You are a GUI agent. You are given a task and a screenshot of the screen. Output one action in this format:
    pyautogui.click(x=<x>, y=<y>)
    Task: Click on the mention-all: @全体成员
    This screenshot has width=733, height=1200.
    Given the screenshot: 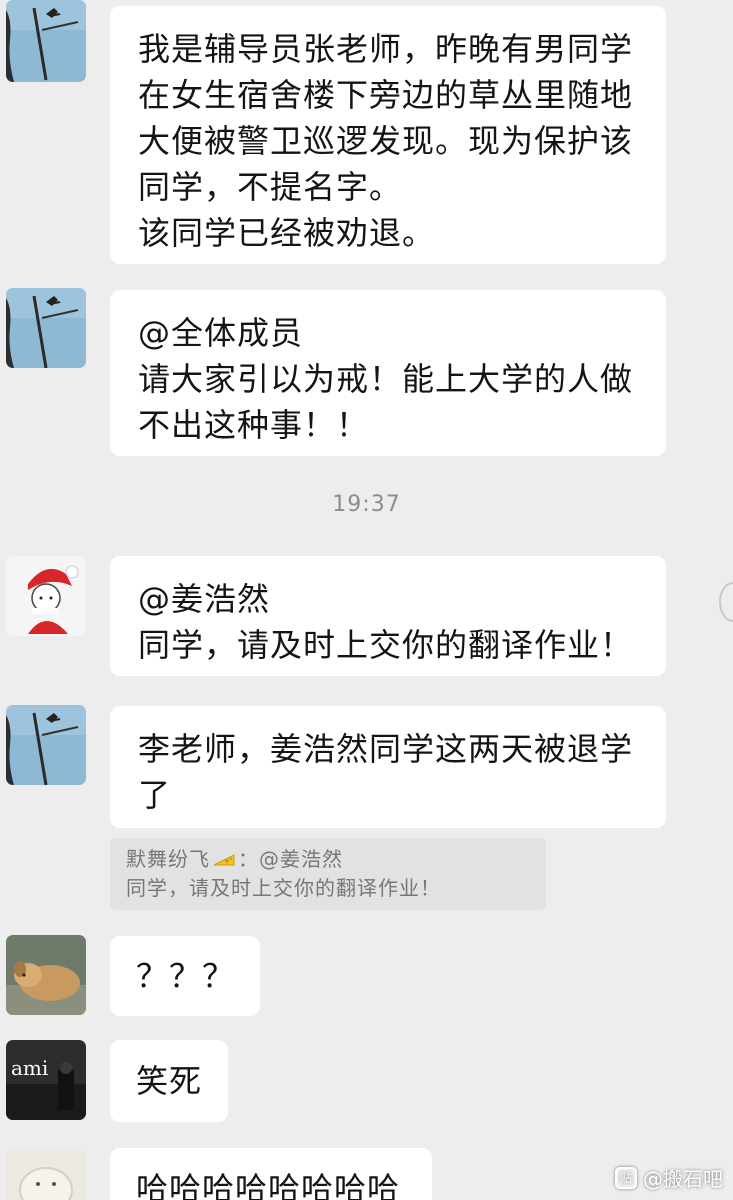 What is the action you would take?
    pyautogui.click(x=388, y=333)
    